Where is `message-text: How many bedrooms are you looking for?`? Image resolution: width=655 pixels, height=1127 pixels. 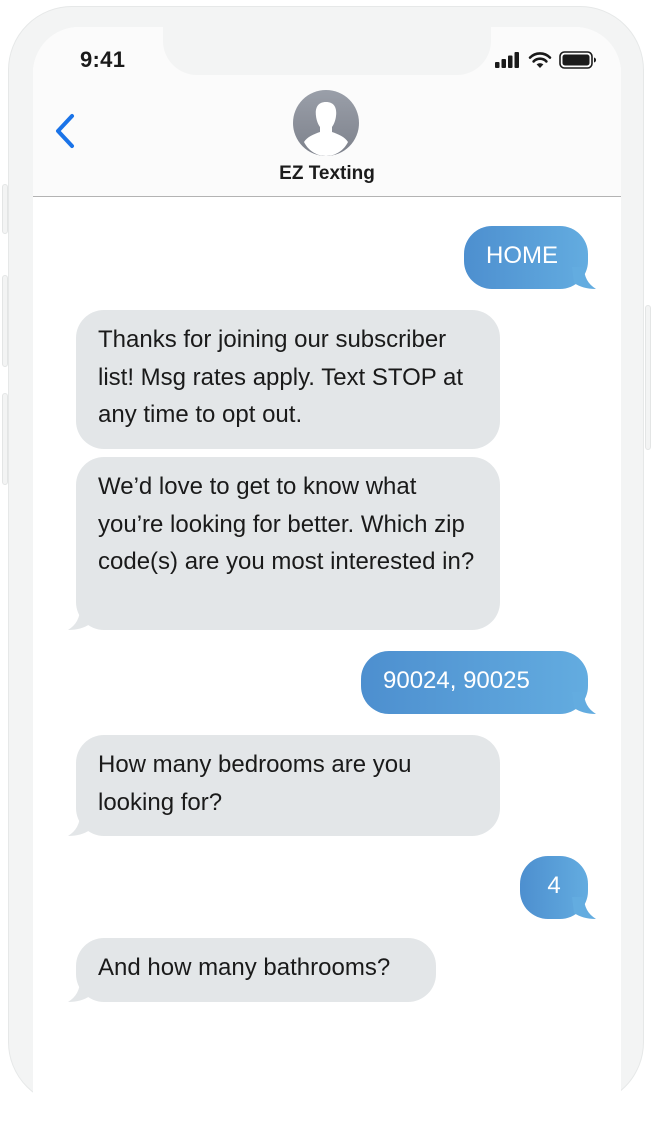
message-text: How many bedrooms are you looking for? is located at coordinates (255, 783).